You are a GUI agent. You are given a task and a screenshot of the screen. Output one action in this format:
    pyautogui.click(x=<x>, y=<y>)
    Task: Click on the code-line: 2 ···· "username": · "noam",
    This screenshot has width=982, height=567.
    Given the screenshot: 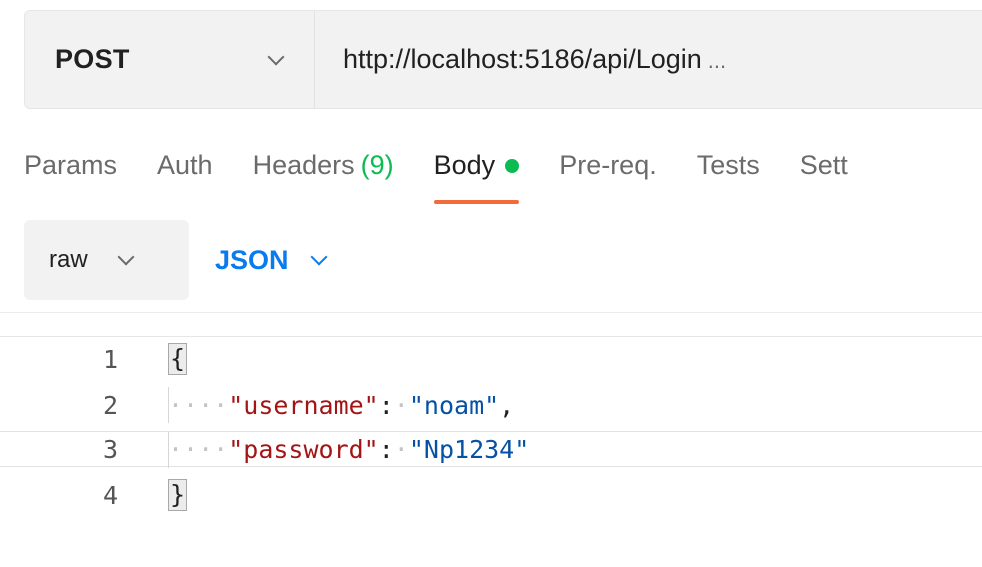 What is the action you would take?
    pyautogui.click(x=491, y=405)
    